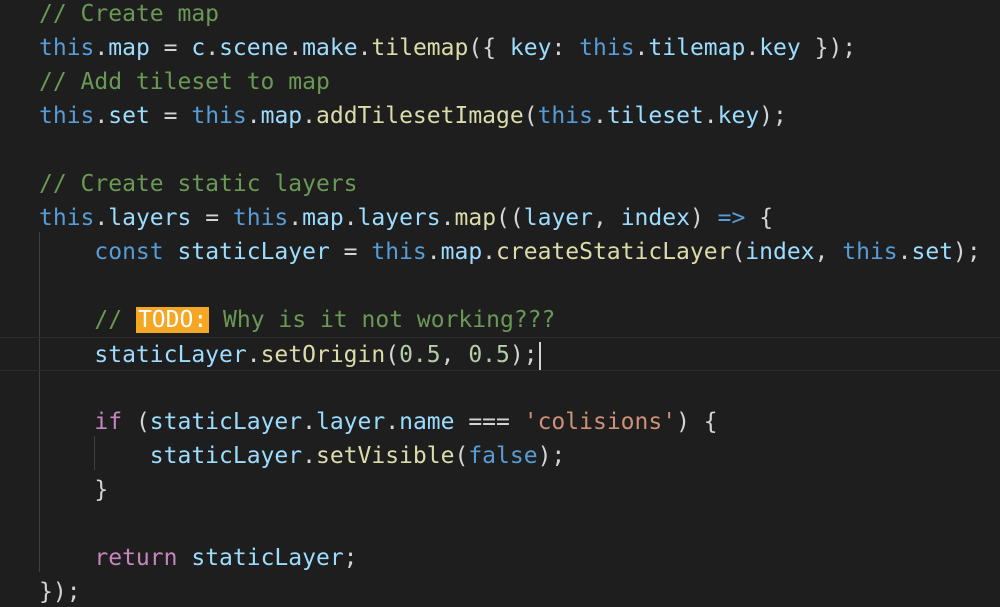 The height and width of the screenshot is (607, 1000). I want to click on code-token: make, so click(330, 48).